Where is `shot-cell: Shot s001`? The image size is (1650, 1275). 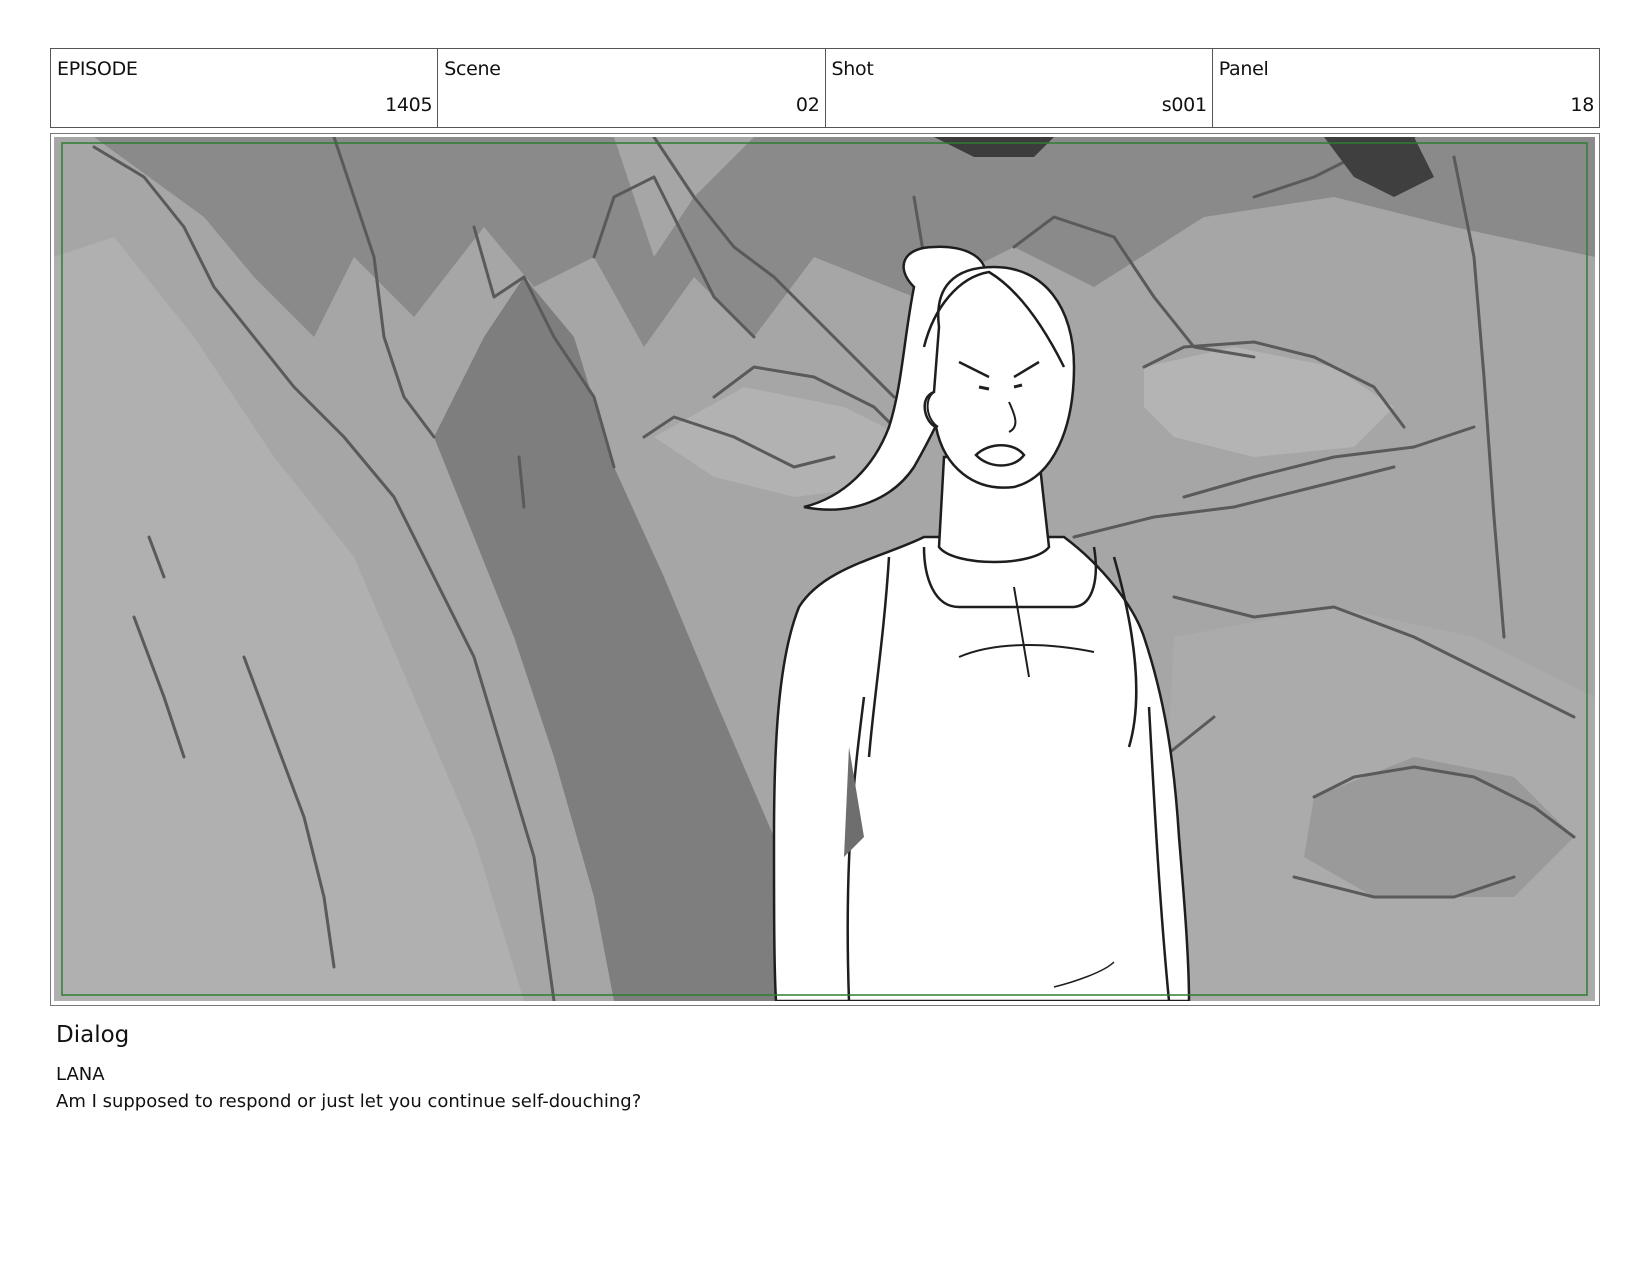
shot-cell: Shot s001 is located at coordinates (1019, 88).